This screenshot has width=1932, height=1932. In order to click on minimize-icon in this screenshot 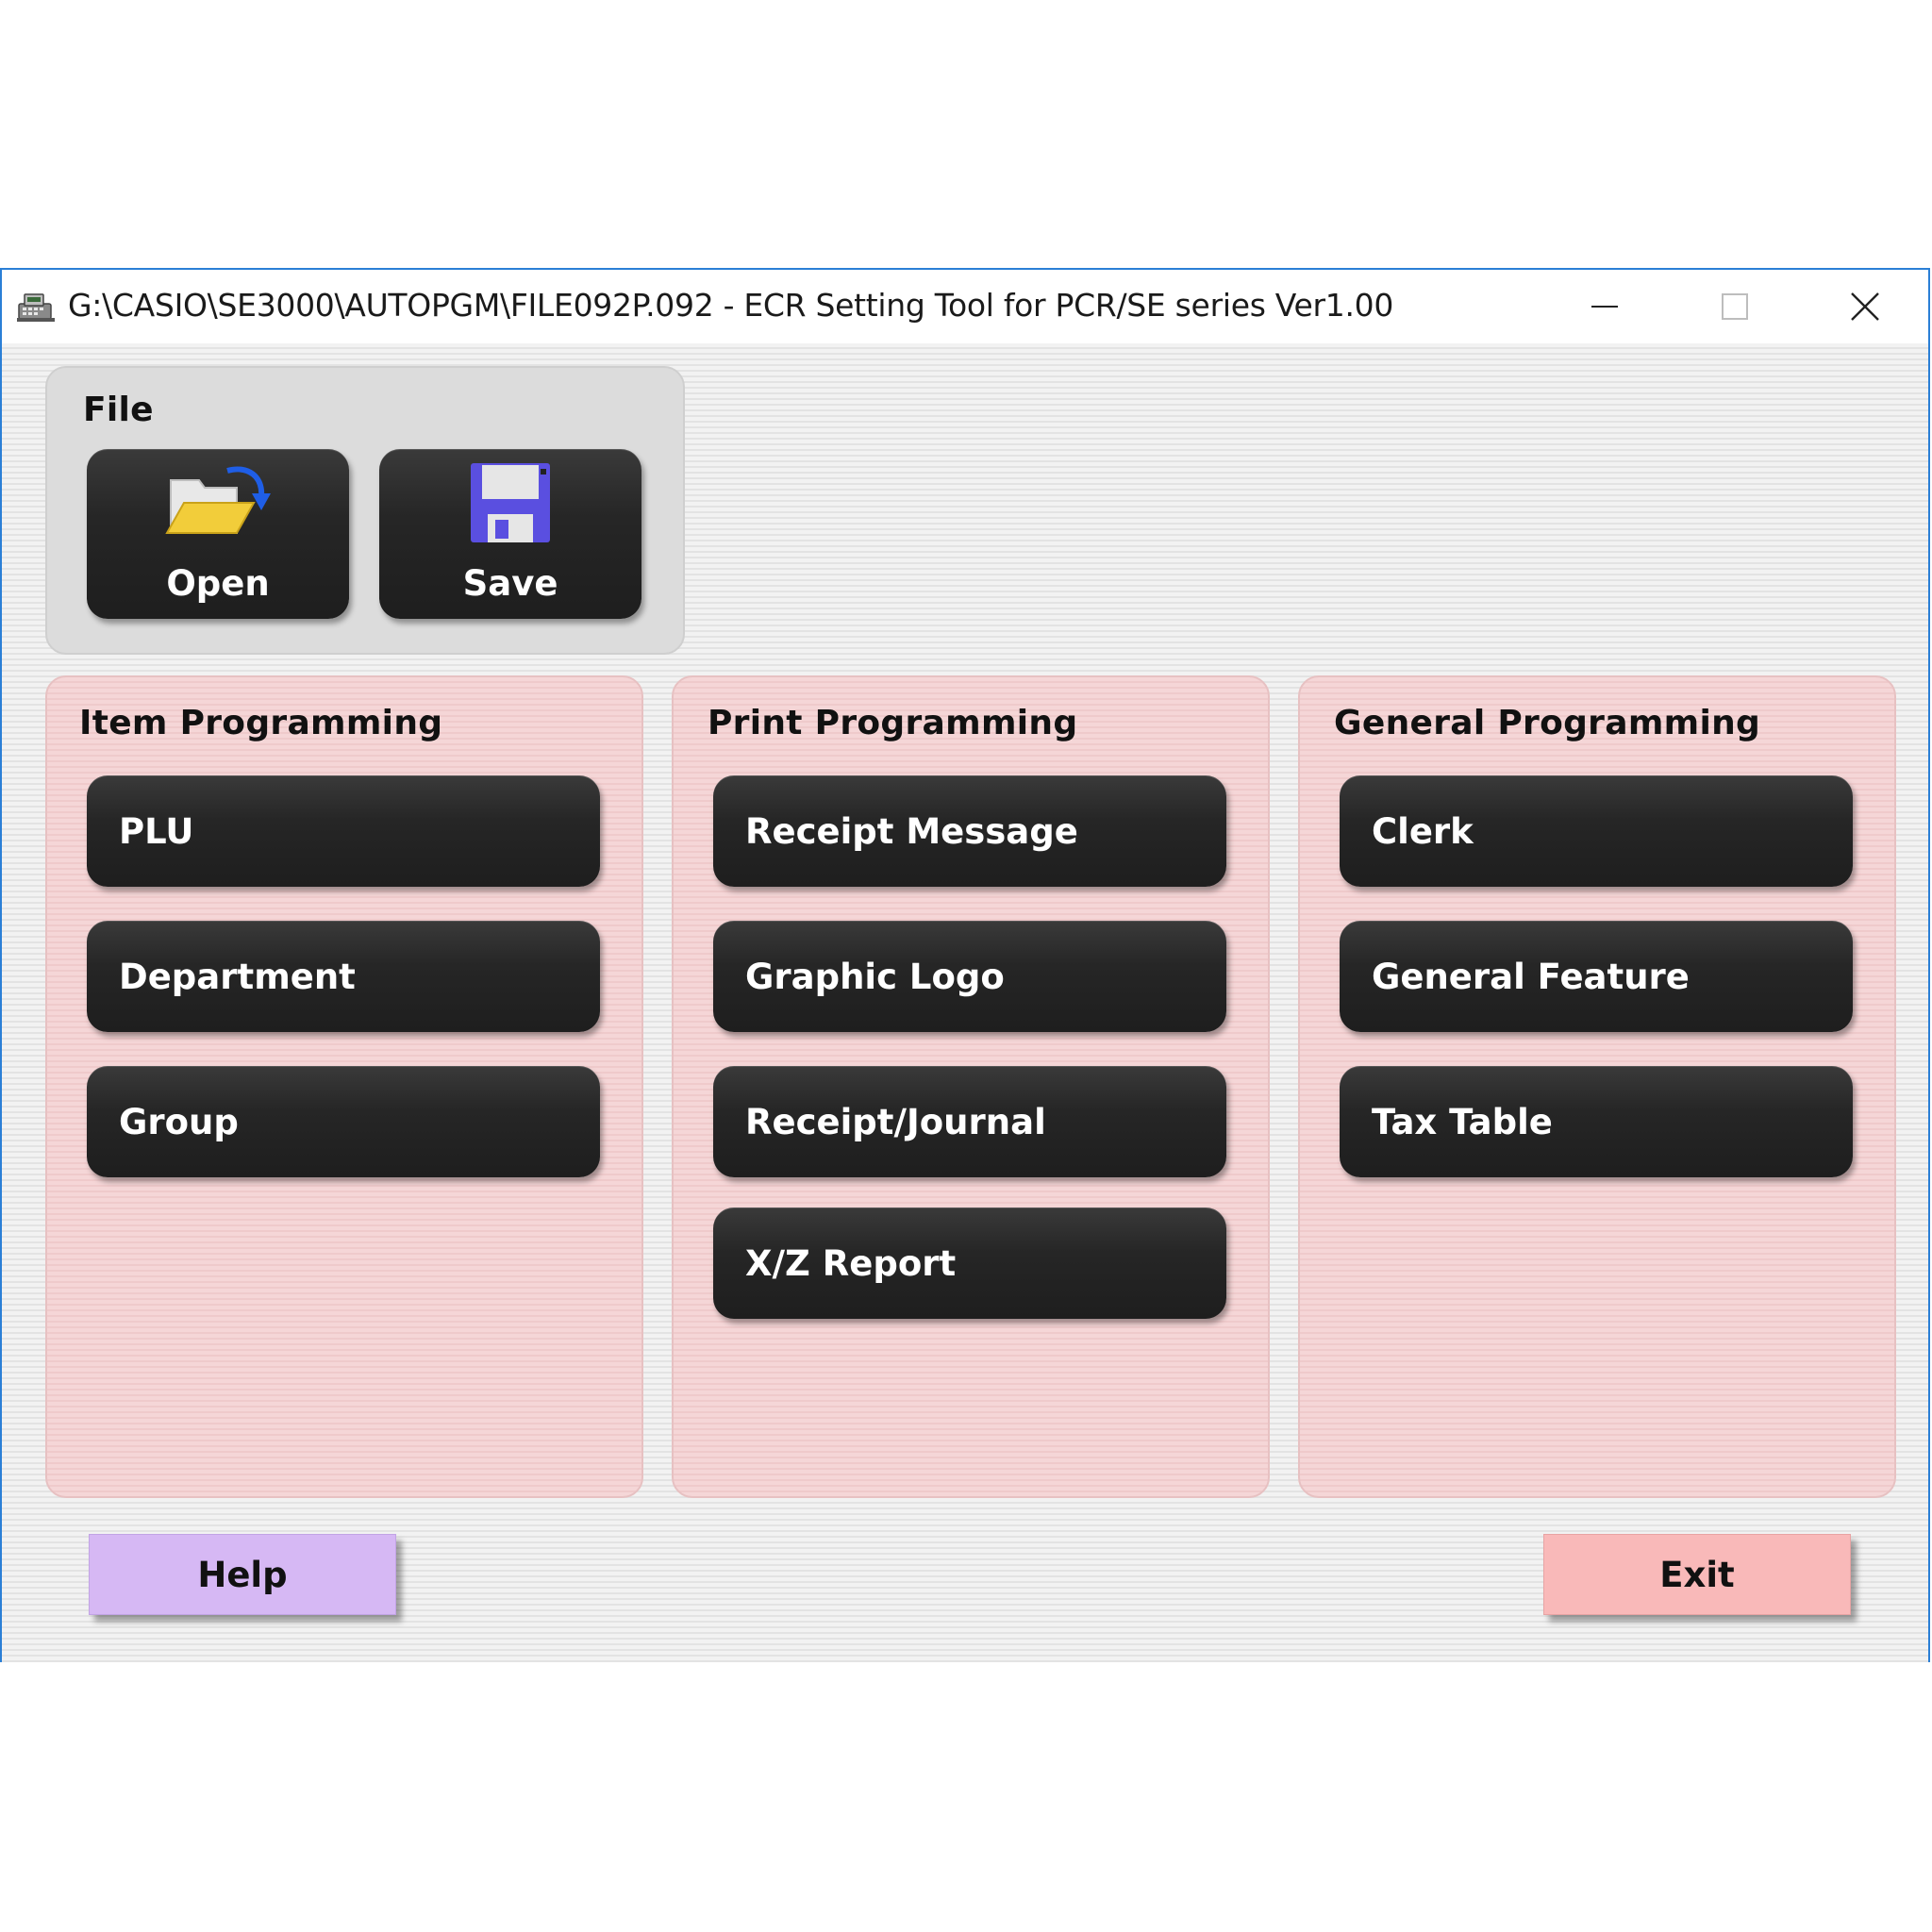, I will do `click(1604, 307)`.